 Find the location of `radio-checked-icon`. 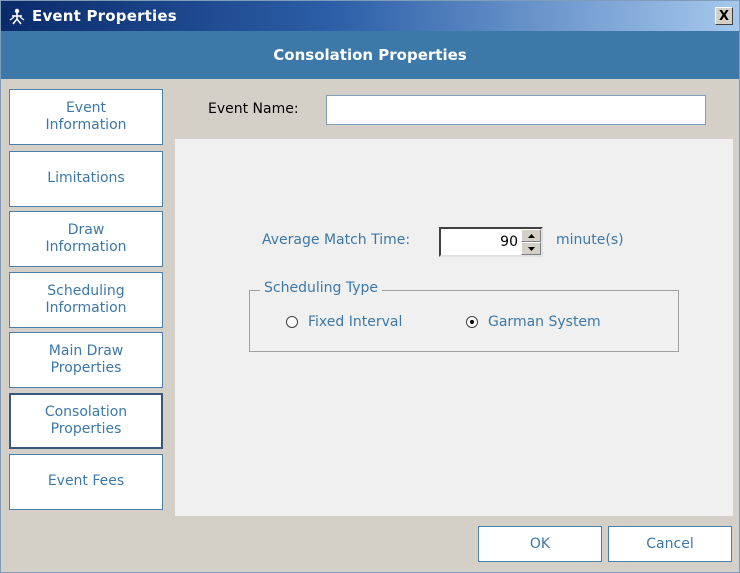

radio-checked-icon is located at coordinates (472, 322).